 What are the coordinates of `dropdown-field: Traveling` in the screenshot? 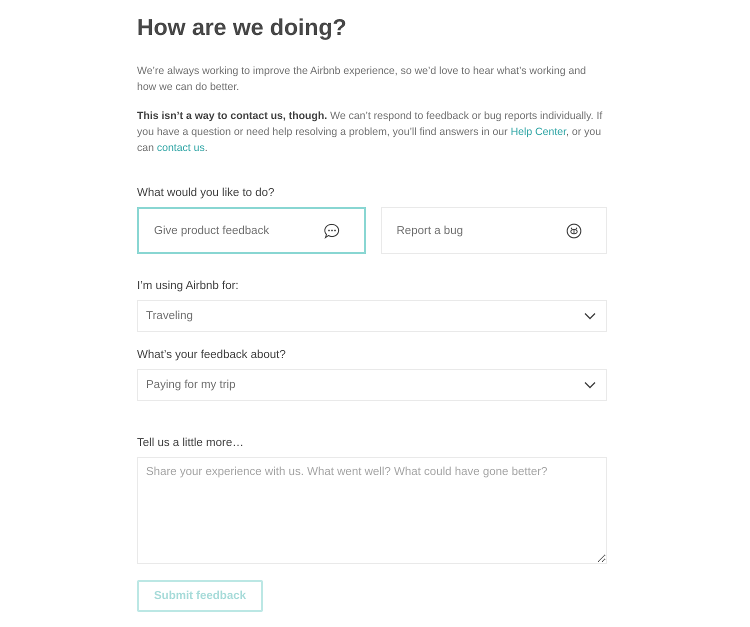 It's located at (372, 316).